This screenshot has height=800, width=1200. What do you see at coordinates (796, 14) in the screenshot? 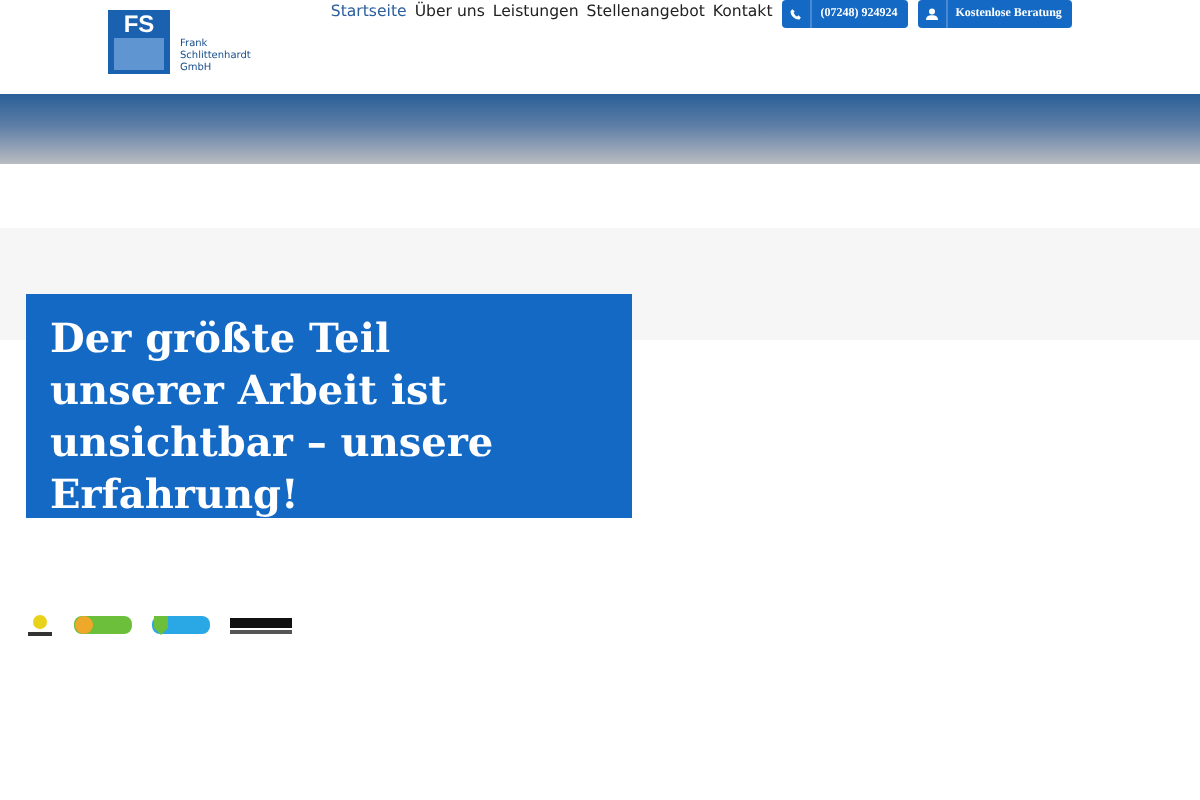
I see `phone-icon` at bounding box center [796, 14].